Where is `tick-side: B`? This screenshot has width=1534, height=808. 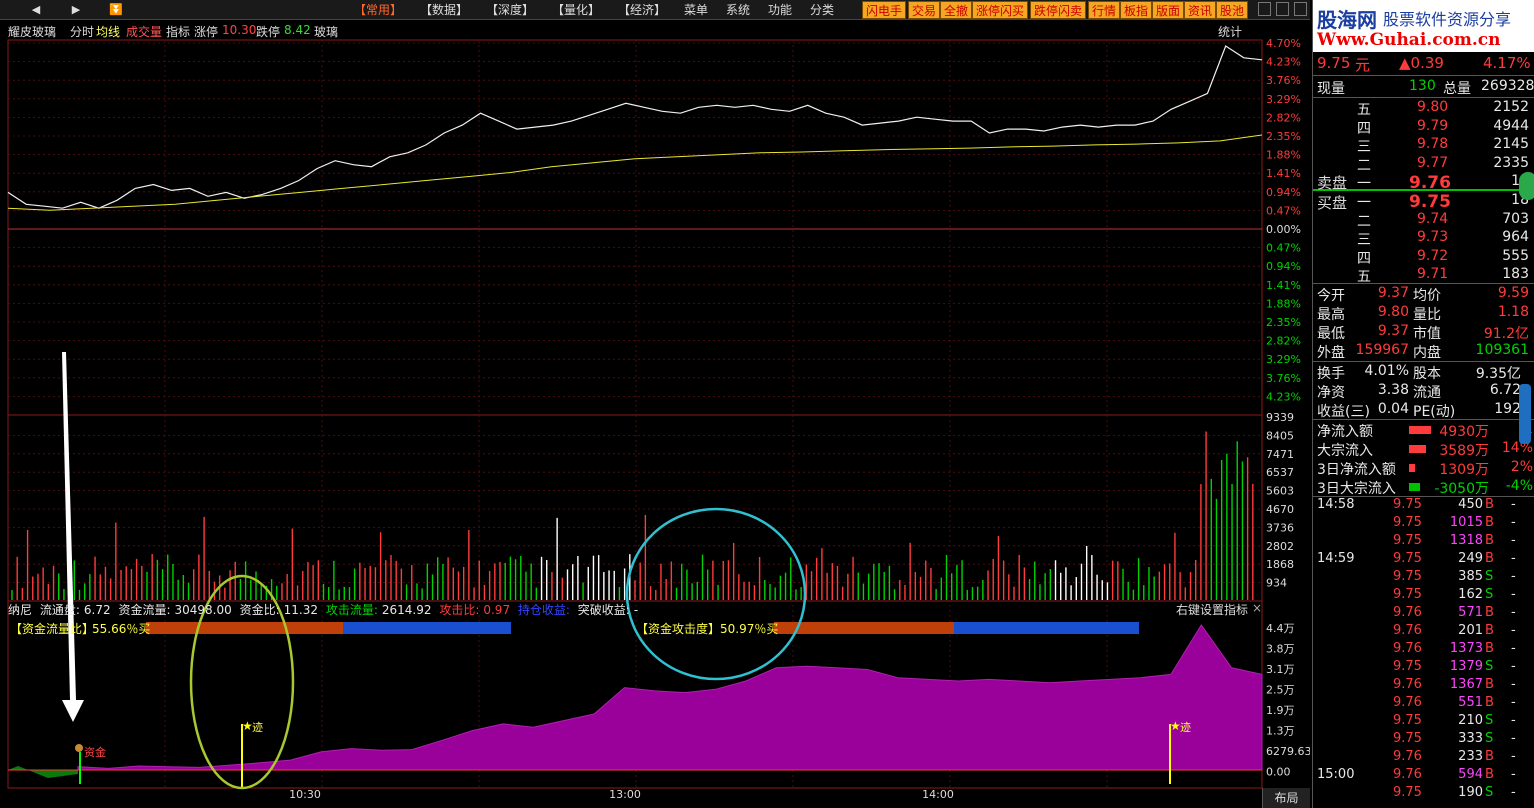
tick-side: B is located at coordinates (1489, 702).